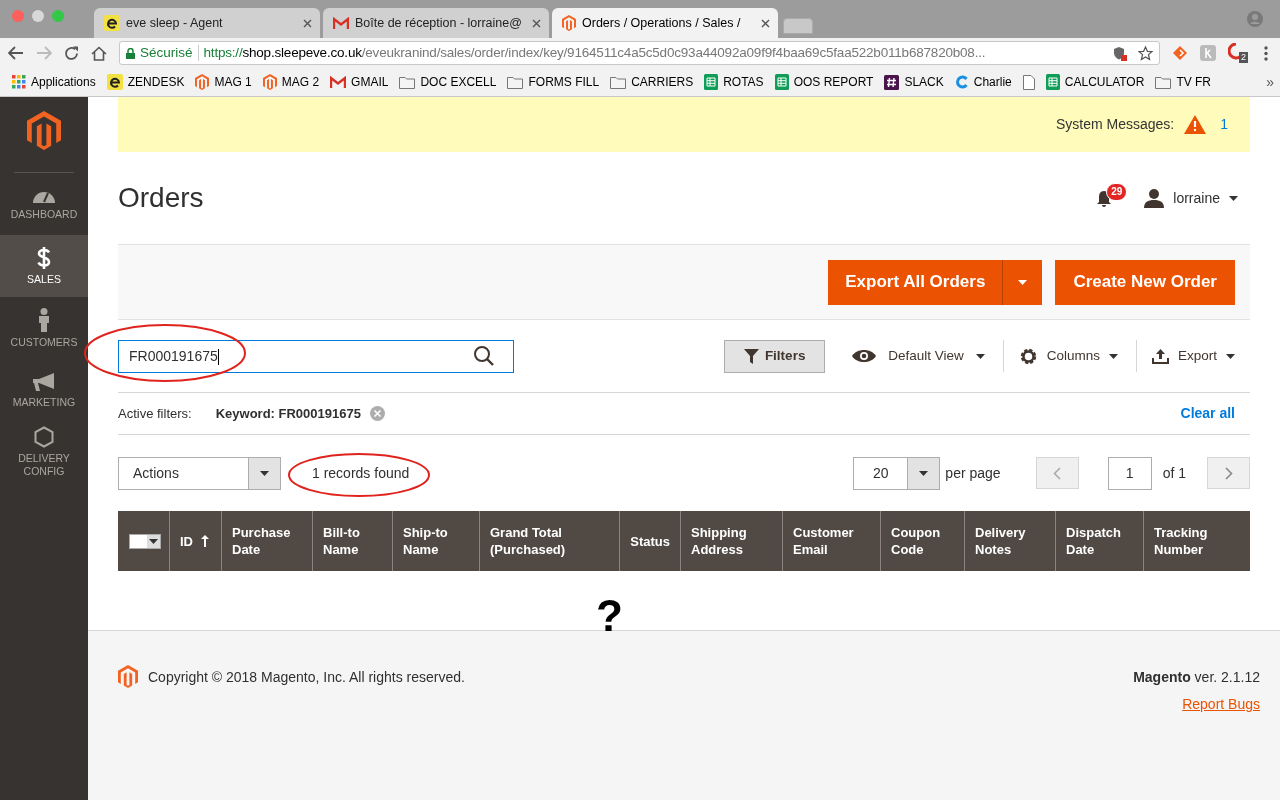  What do you see at coordinates (44, 452) in the screenshot?
I see `sidebar-item: DELIVERY CONFIG` at bounding box center [44, 452].